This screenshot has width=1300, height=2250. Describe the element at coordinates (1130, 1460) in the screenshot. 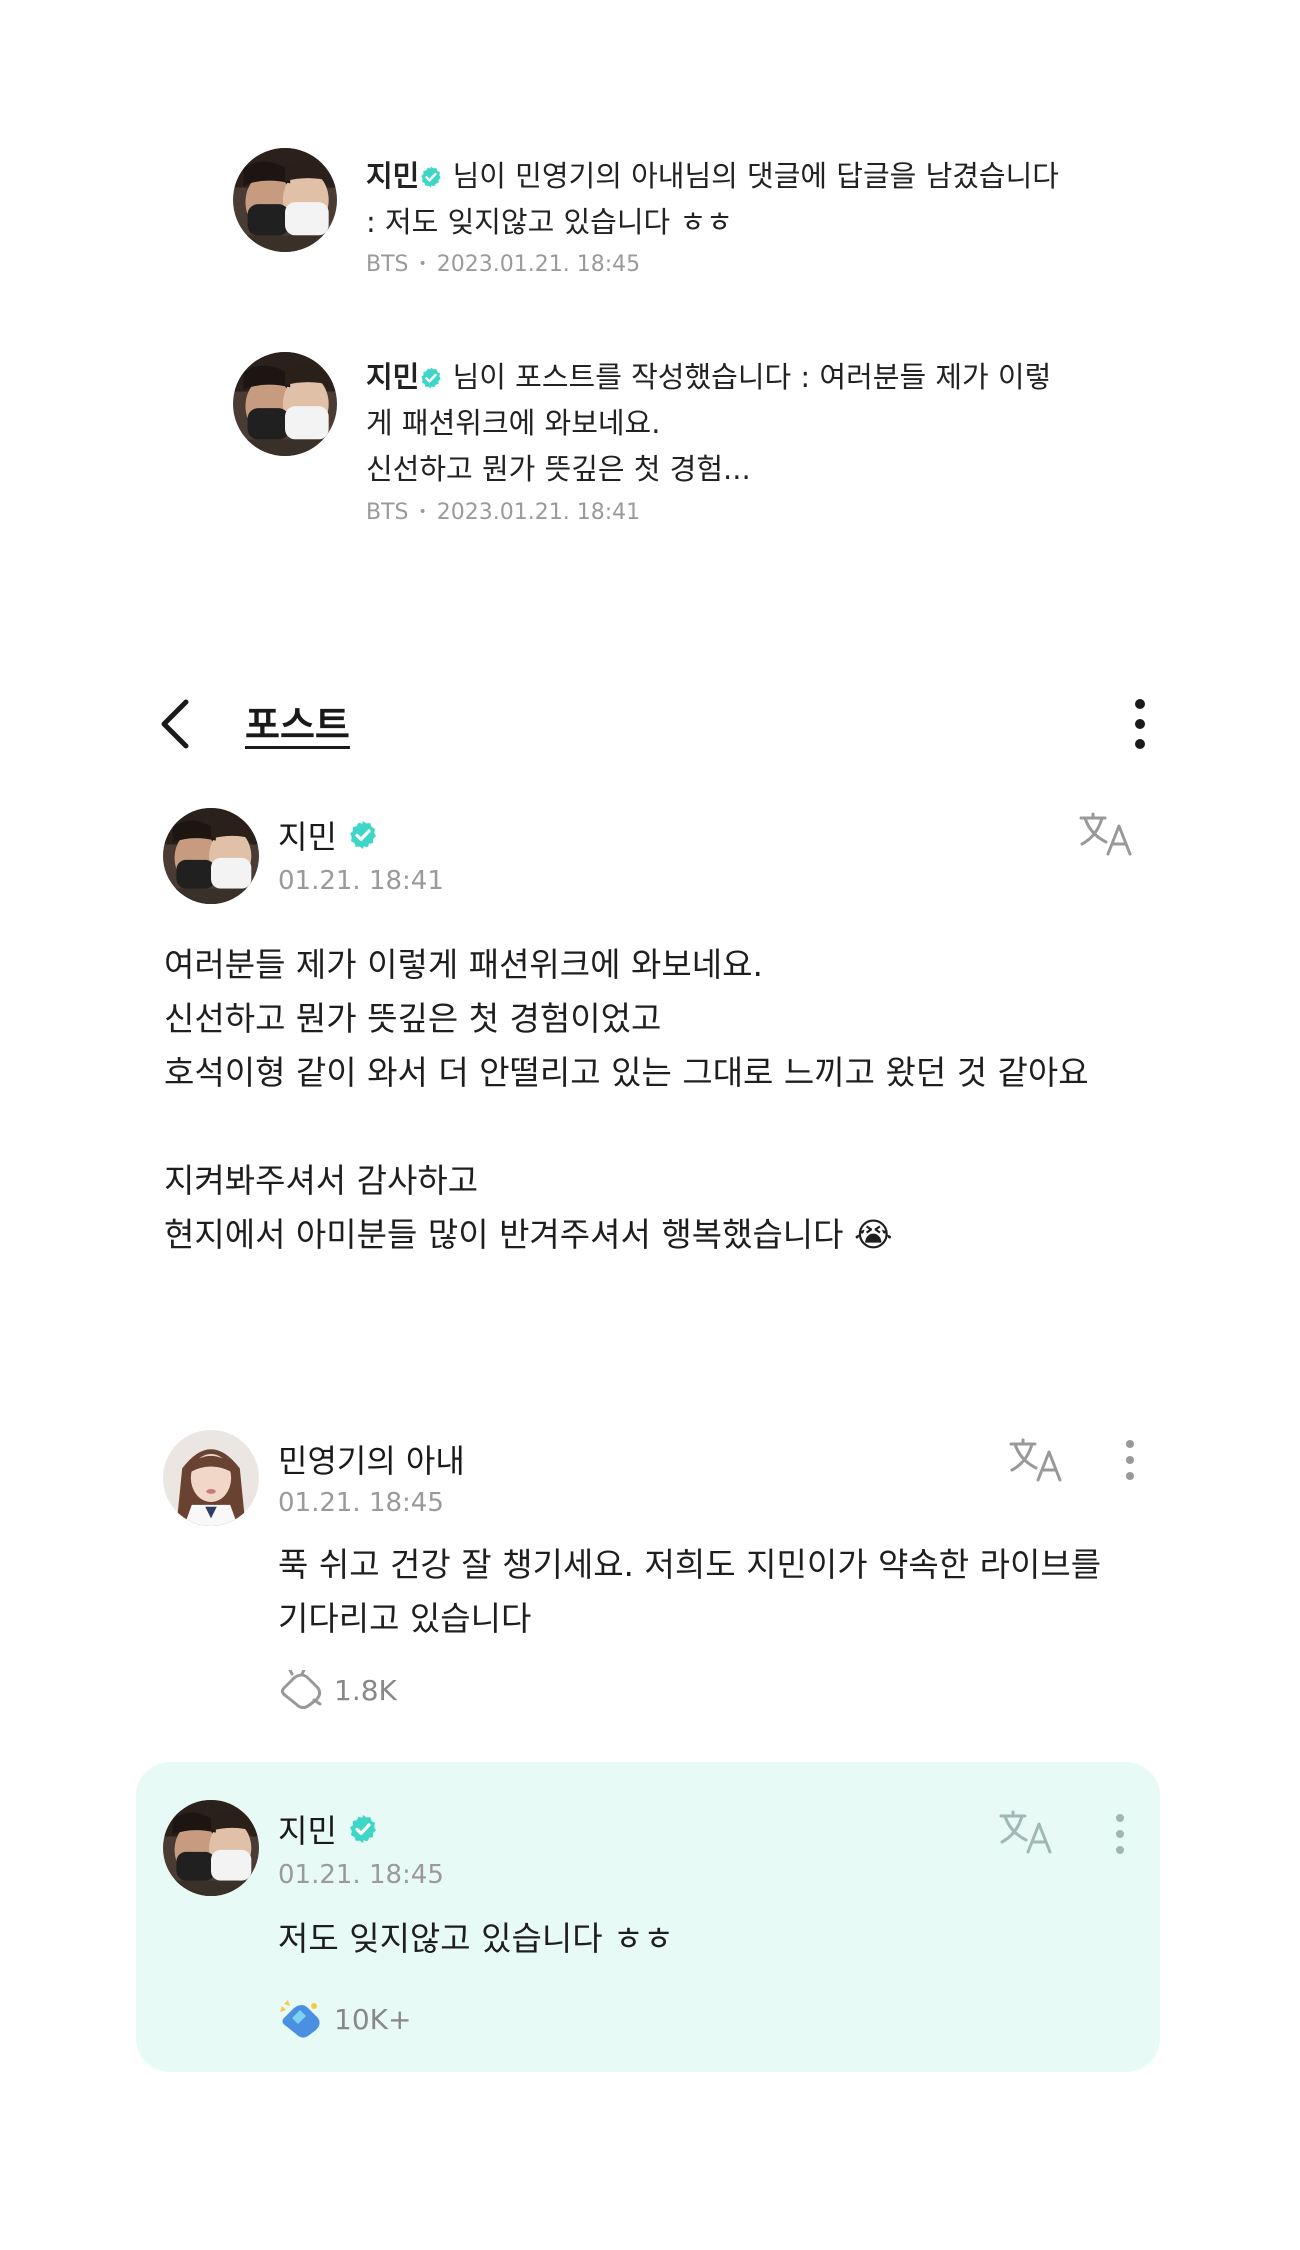

I see `comment-more-icon` at that location.